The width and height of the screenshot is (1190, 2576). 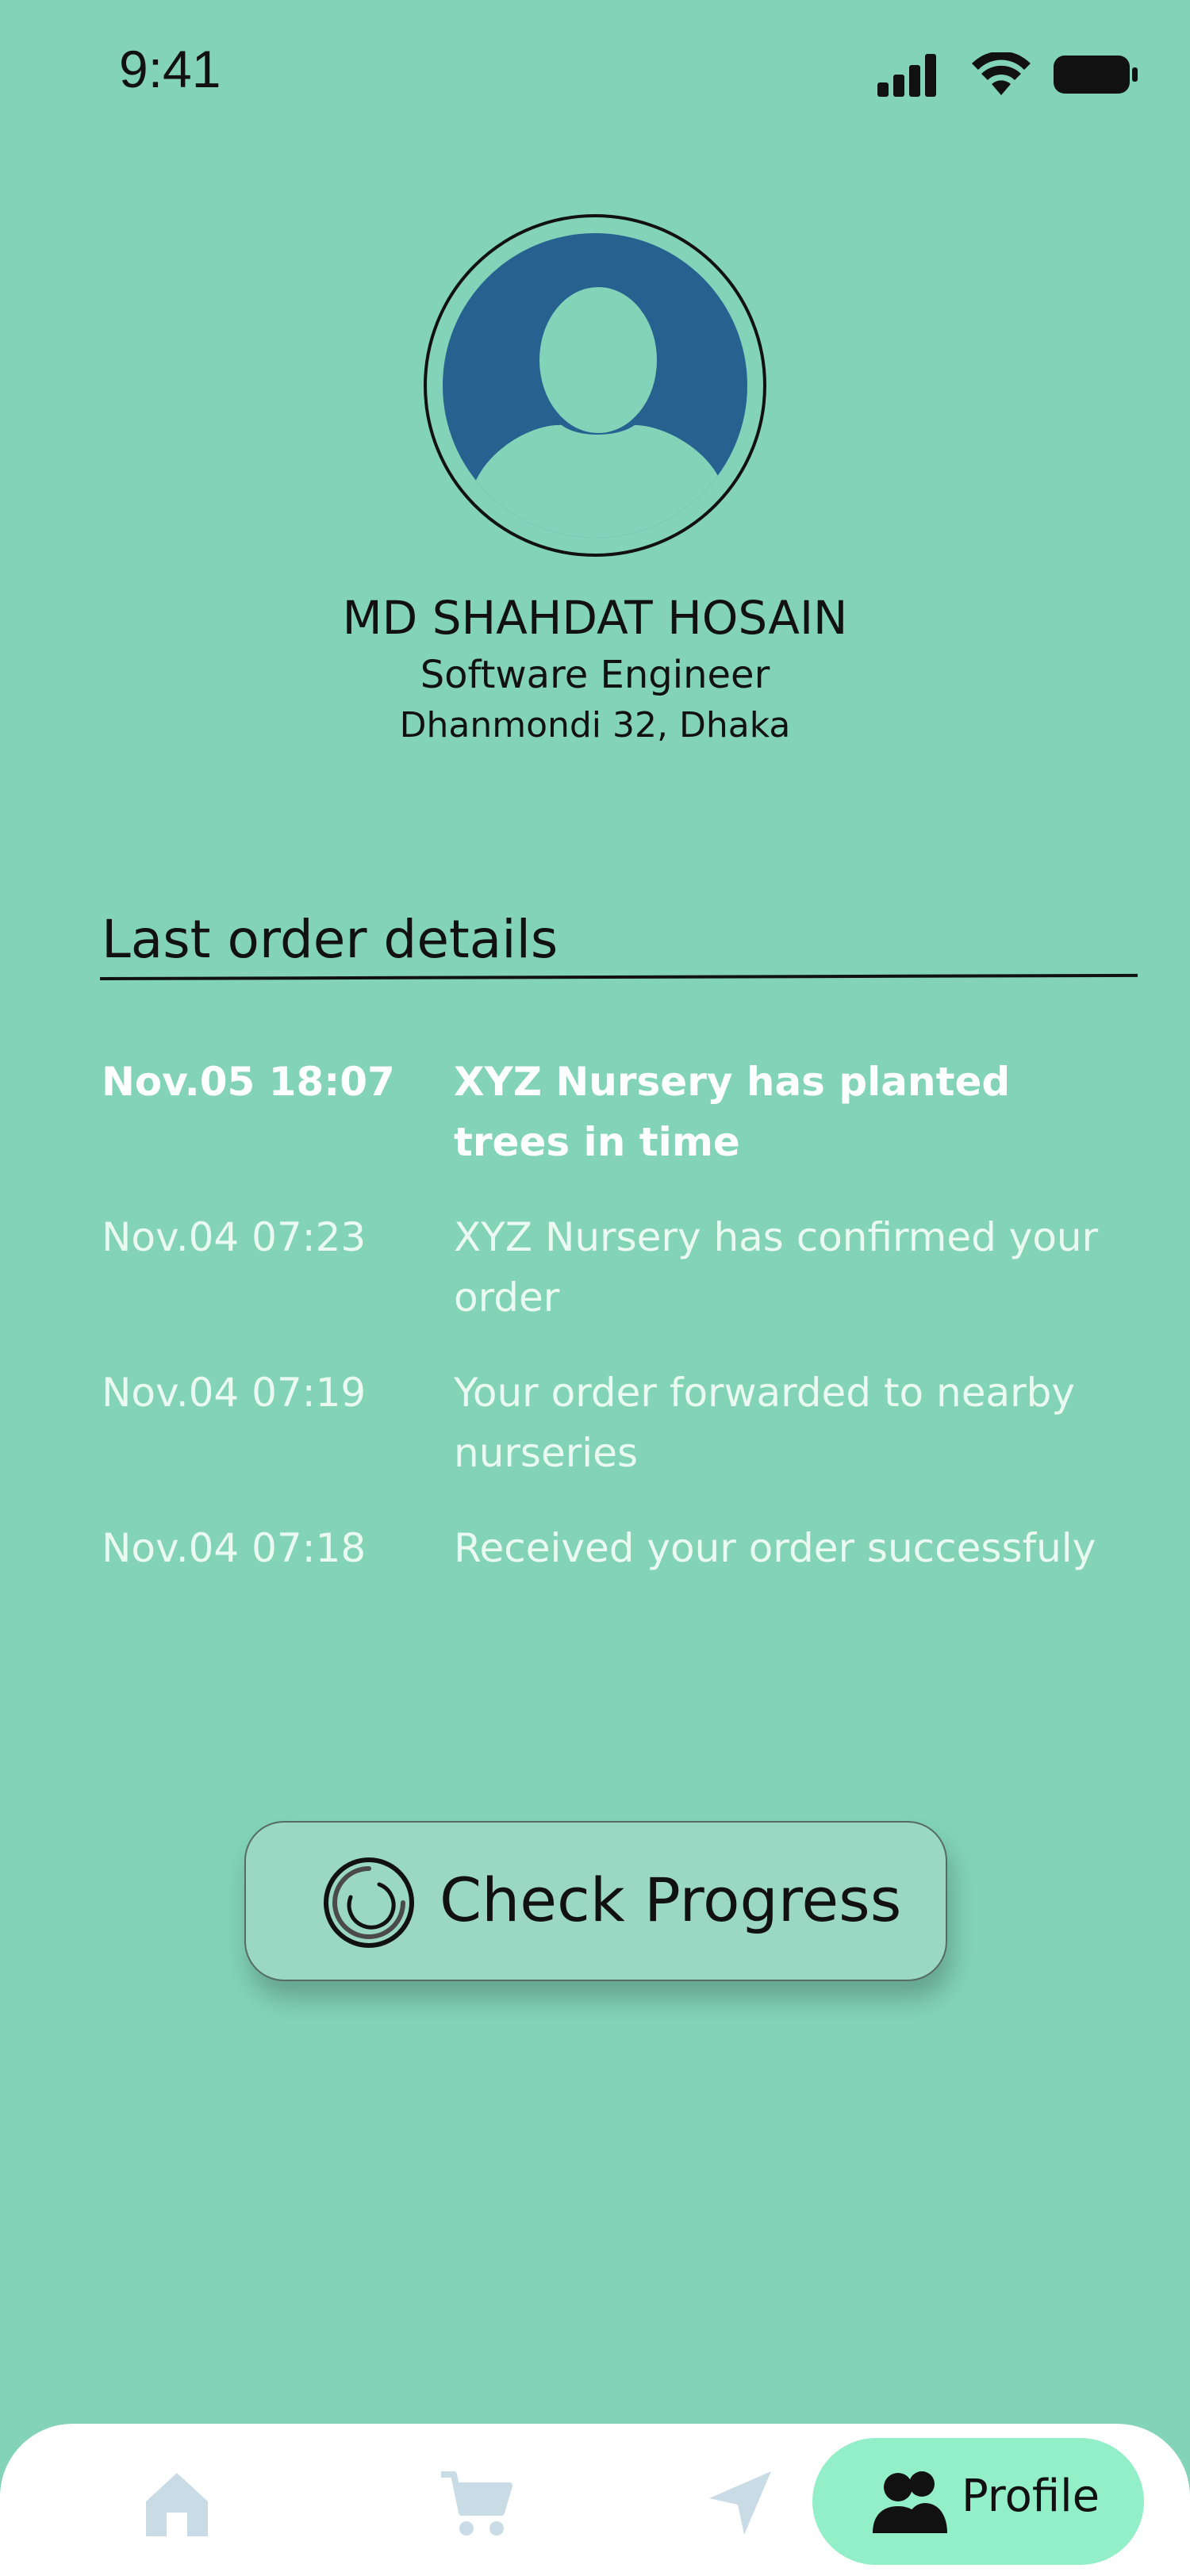 What do you see at coordinates (476, 2504) in the screenshot?
I see `cart-icon` at bounding box center [476, 2504].